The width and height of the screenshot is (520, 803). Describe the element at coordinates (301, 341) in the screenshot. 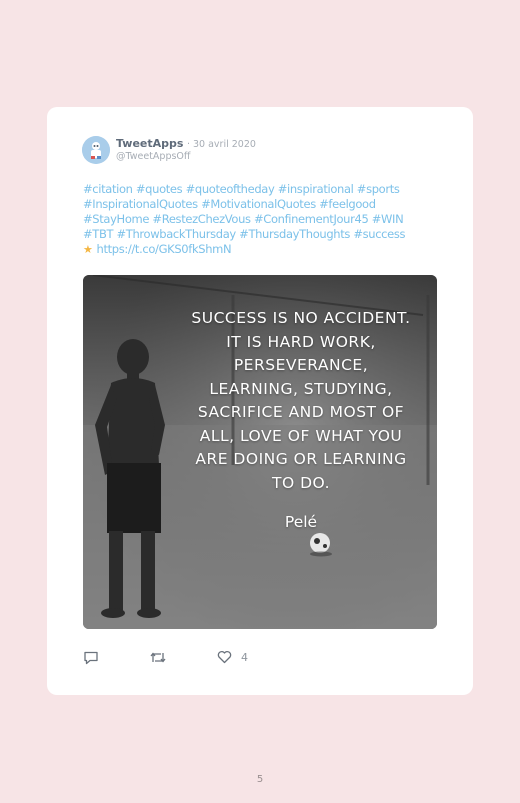

I see `quote-line: IT IS HARD WORK,` at that location.